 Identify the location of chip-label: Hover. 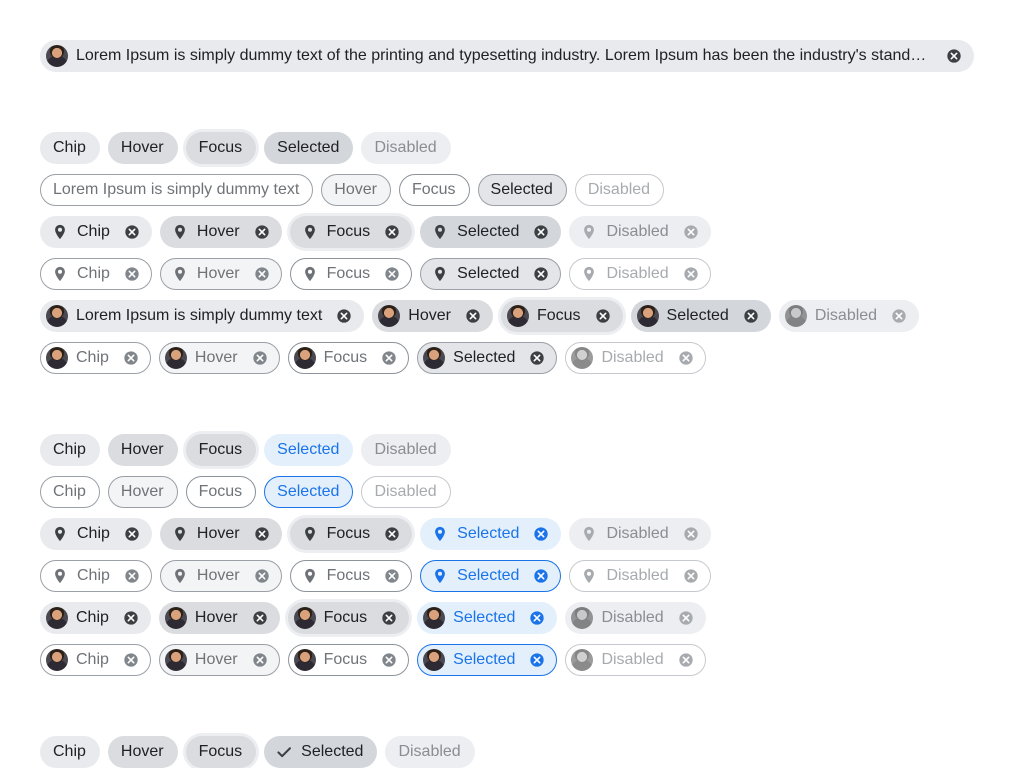
(142, 449).